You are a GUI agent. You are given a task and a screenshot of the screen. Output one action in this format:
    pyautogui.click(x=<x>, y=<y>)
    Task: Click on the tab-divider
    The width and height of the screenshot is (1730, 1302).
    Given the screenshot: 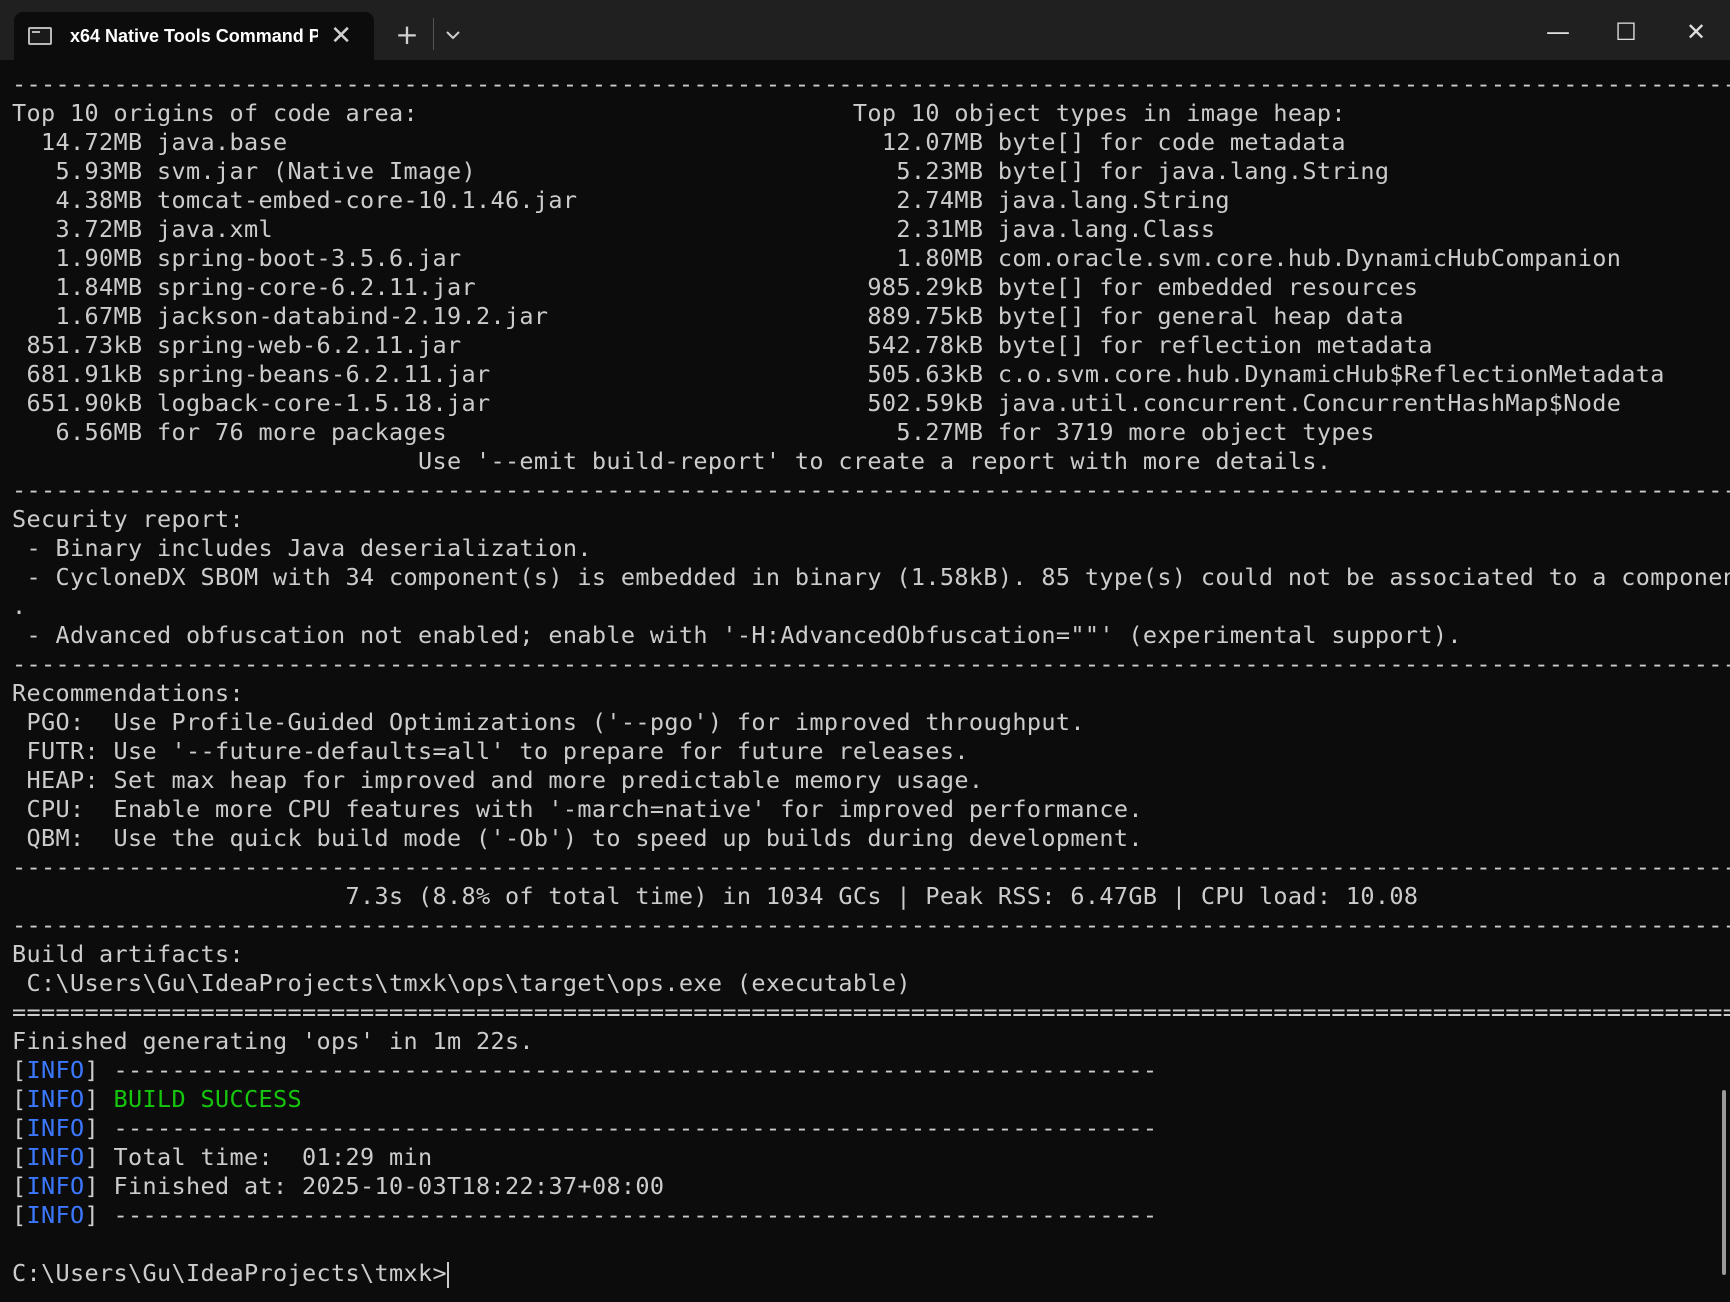 What is the action you would take?
    pyautogui.click(x=433, y=34)
    